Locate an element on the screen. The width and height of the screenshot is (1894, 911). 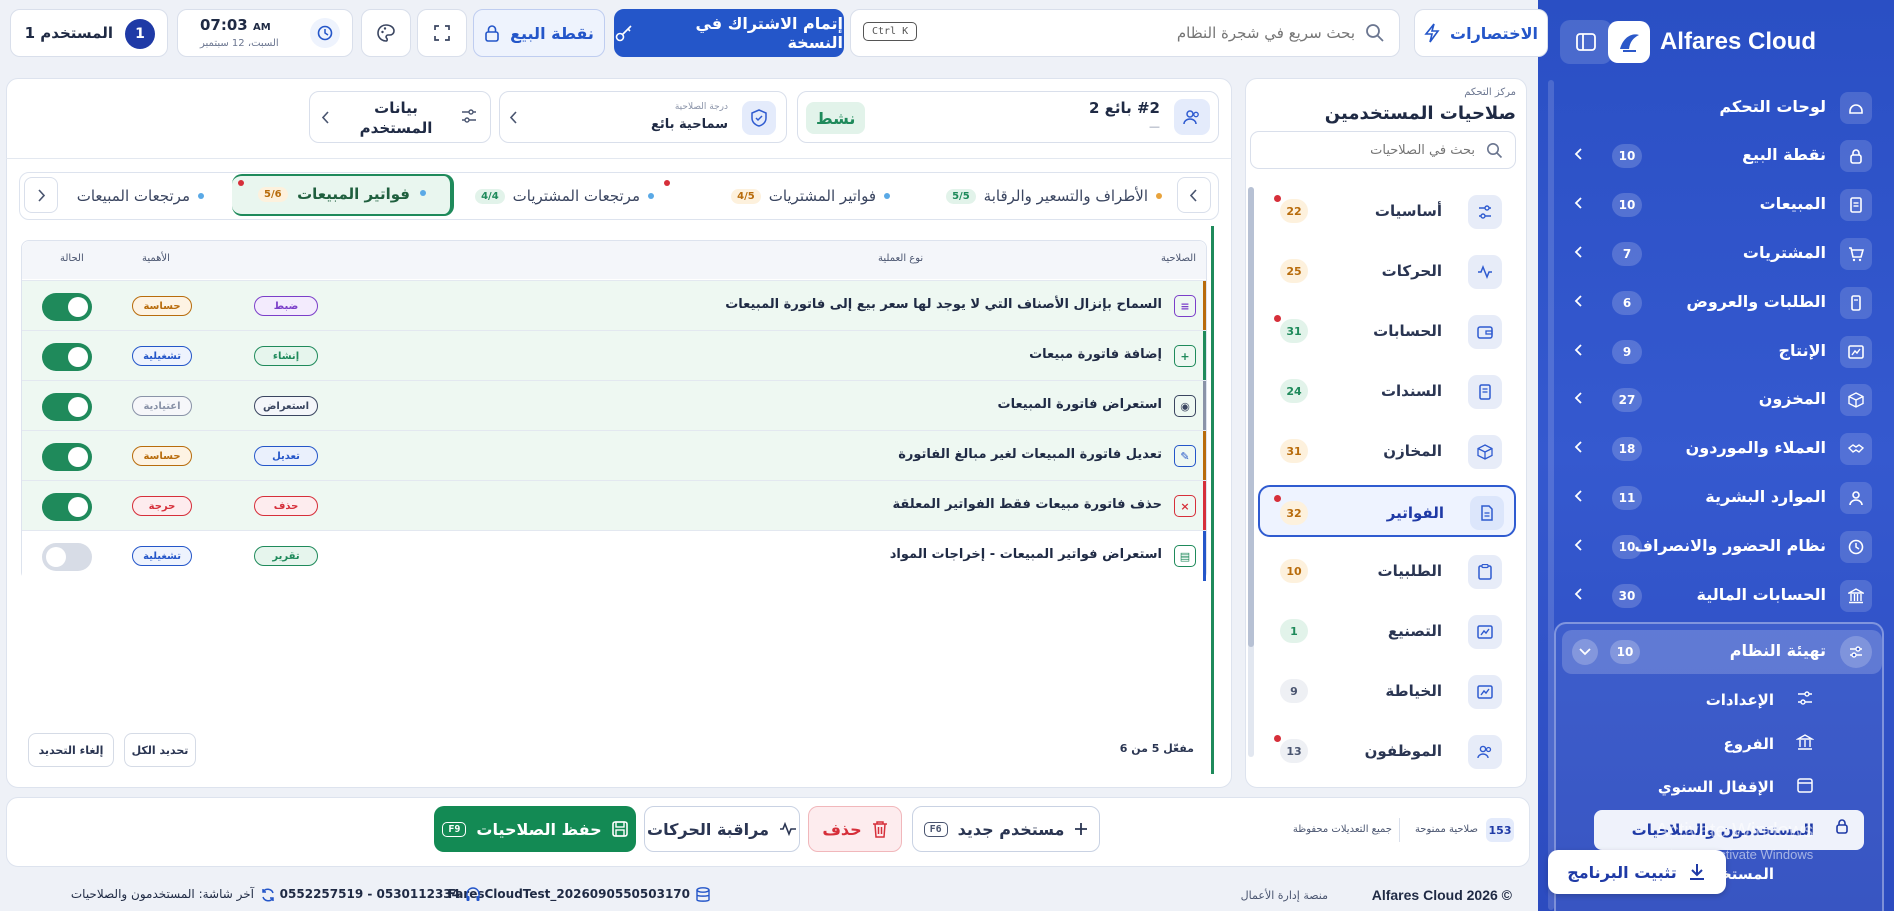
category-tailoring: الخياطة 9 is located at coordinates (1386, 691).